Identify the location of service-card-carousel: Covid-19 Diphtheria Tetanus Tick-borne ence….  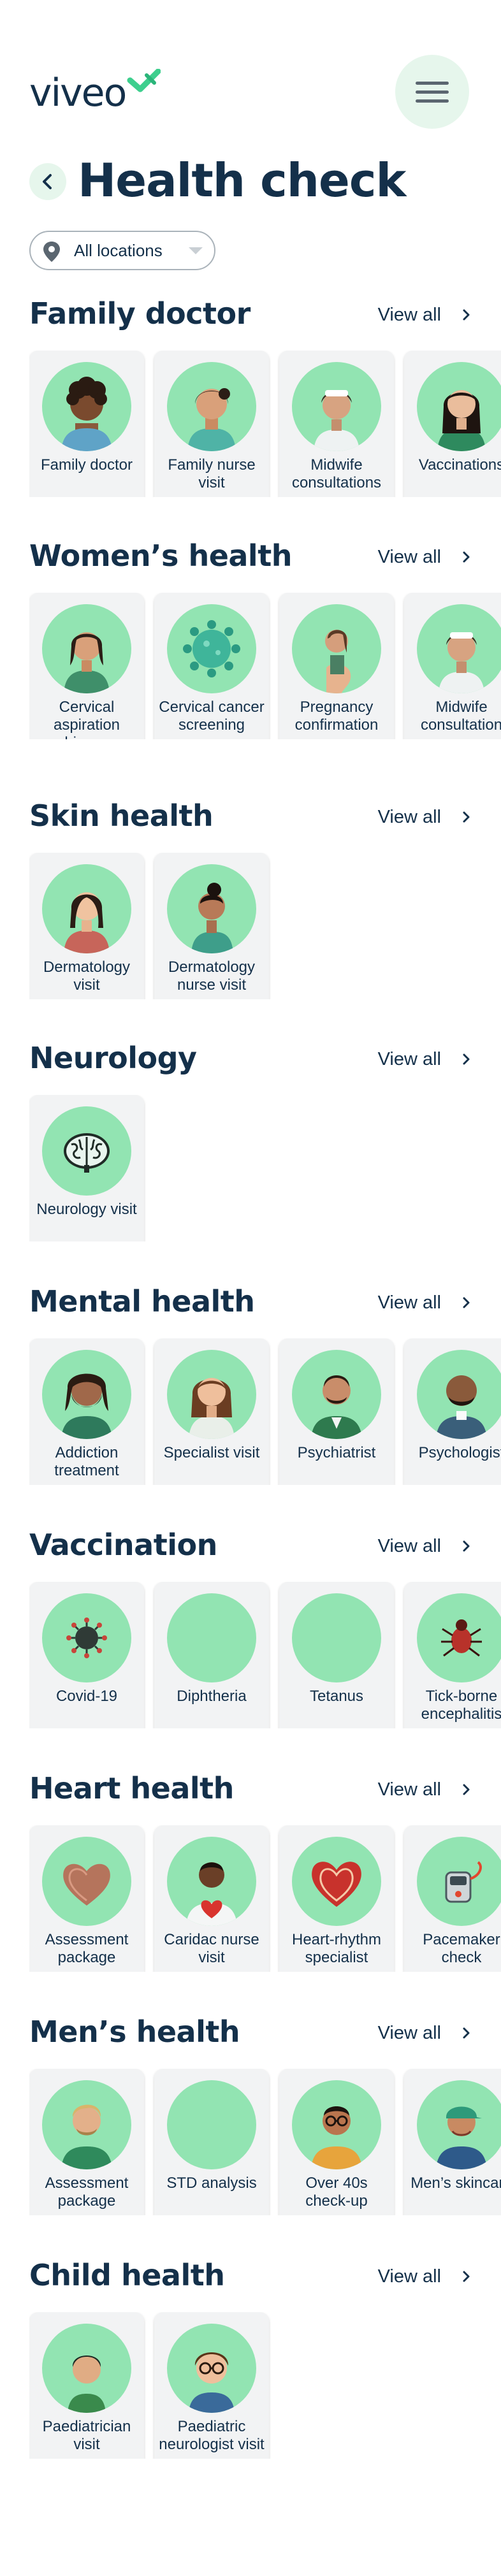
(265, 1655).